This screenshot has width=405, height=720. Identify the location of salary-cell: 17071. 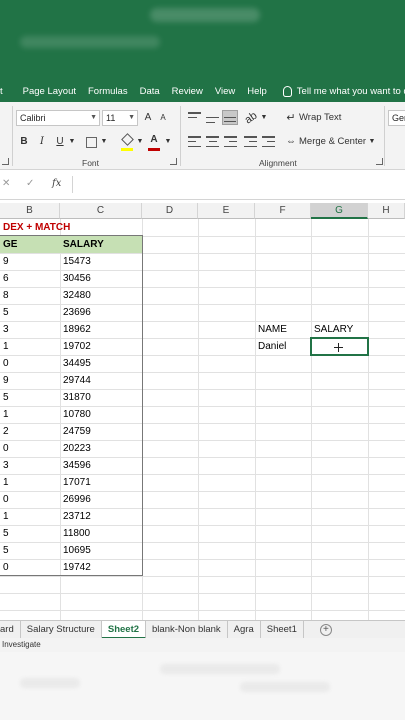
(101, 482).